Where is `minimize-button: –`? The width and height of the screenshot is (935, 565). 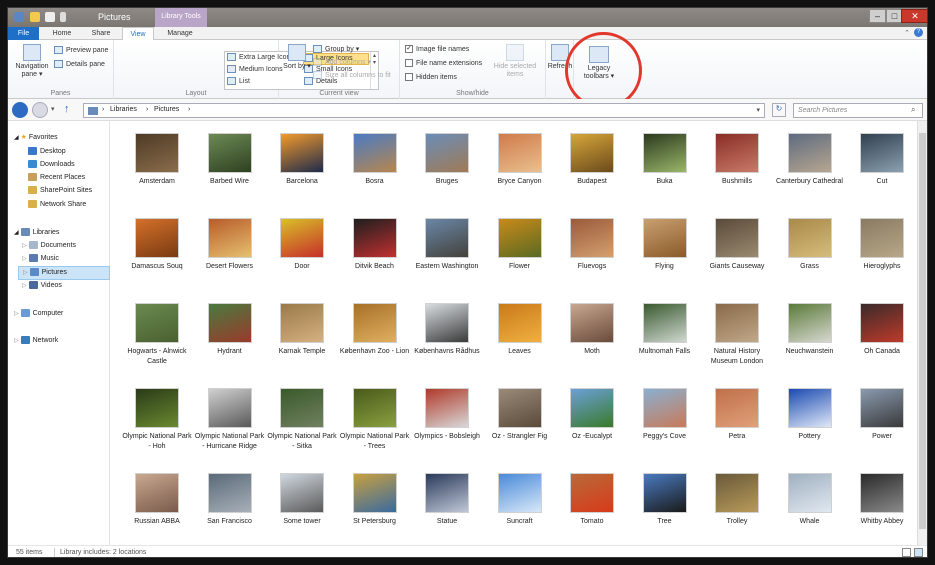 minimize-button: – is located at coordinates (877, 16).